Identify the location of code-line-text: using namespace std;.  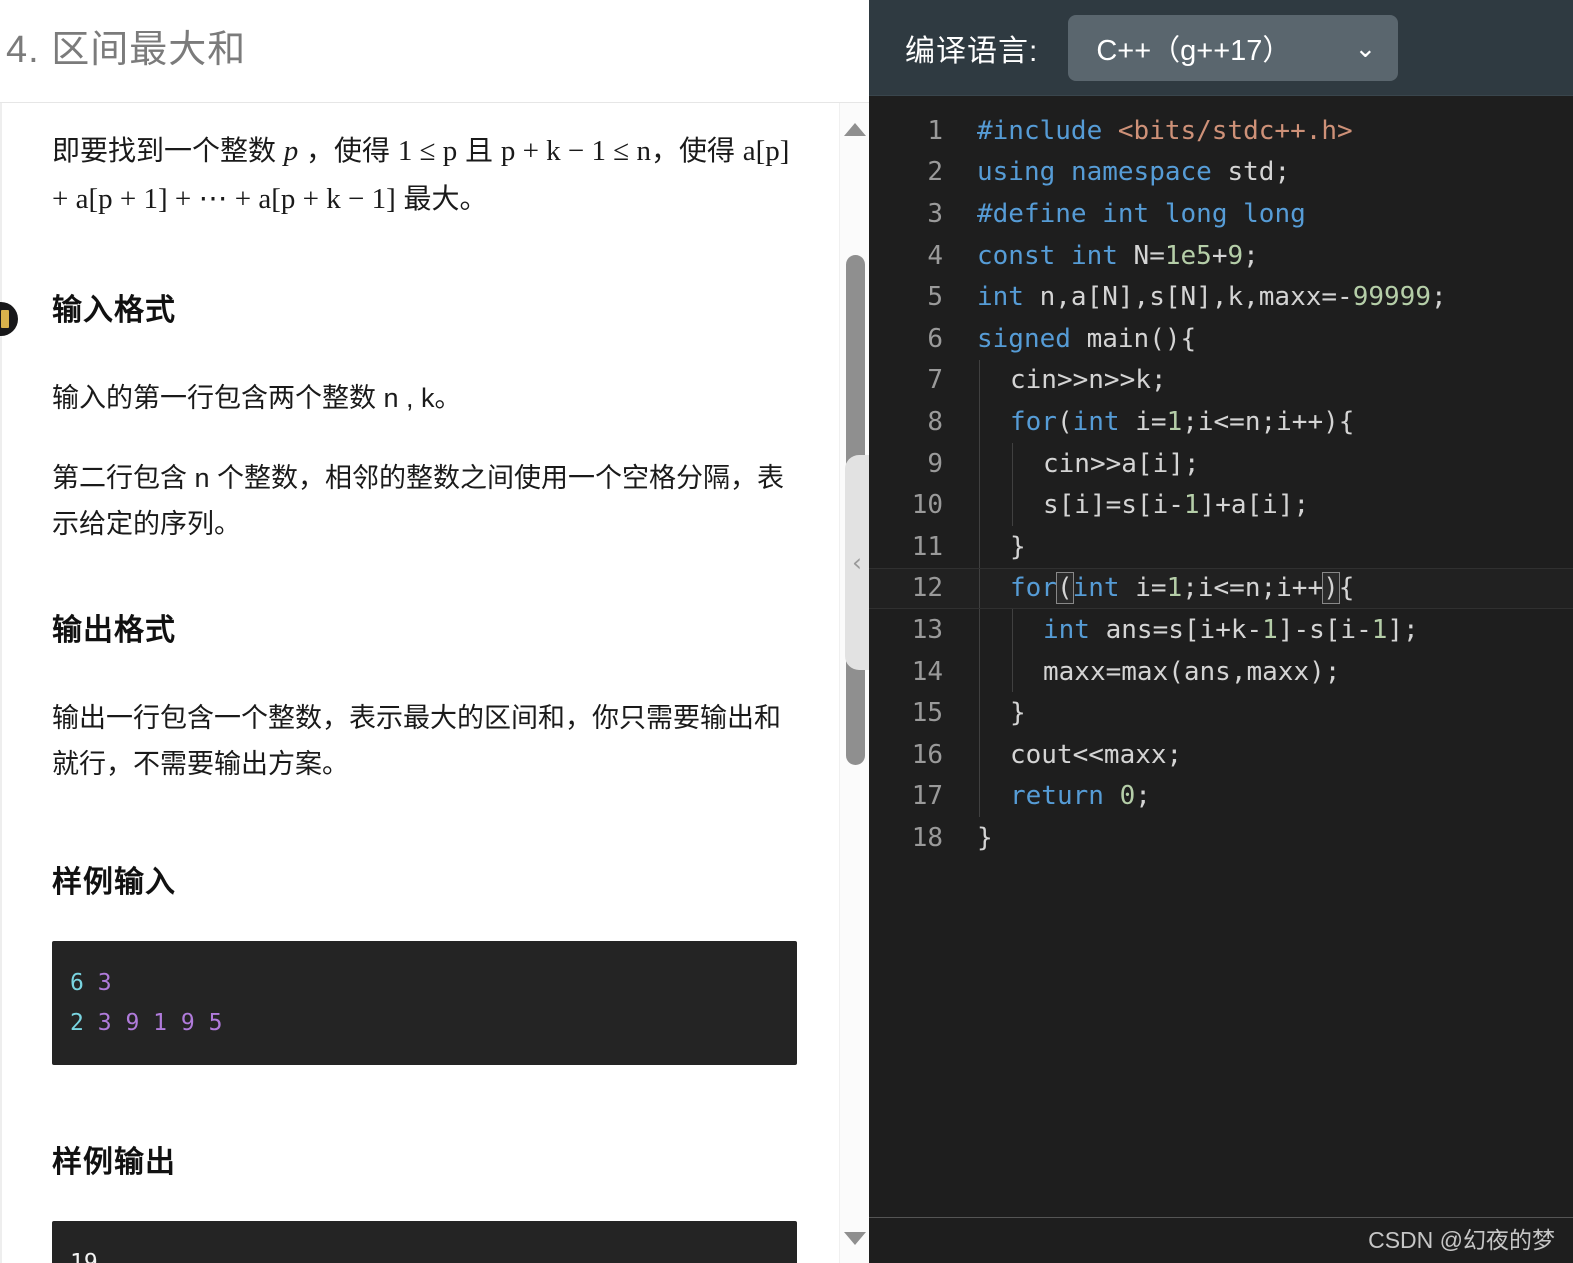
(1134, 172).